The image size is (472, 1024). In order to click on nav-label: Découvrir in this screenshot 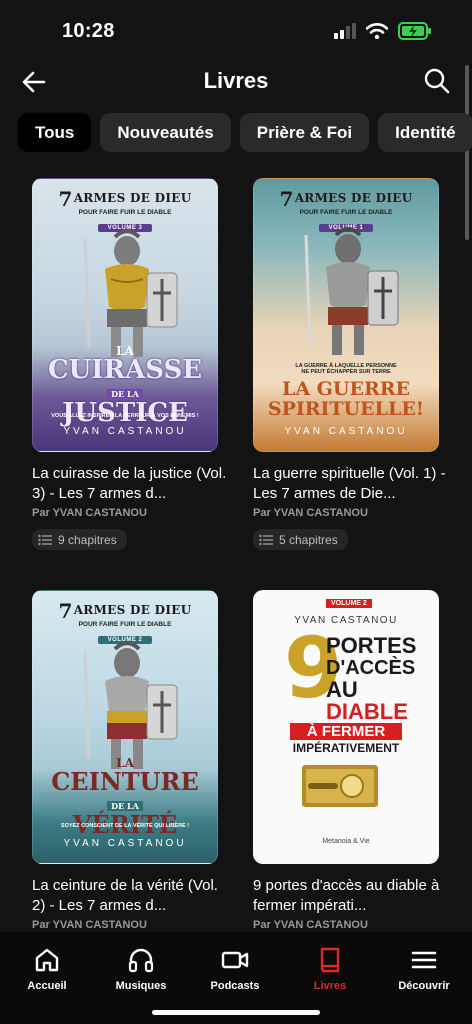, I will do `click(424, 986)`.